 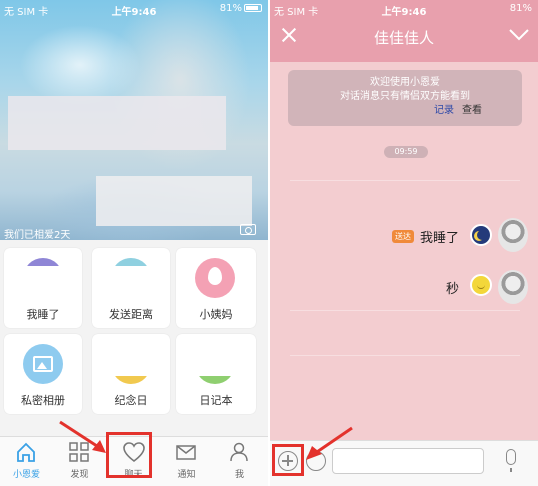 I want to click on chat-header: 无 SIM 卡 上午9:46 81% 佳佳佳人, so click(x=404, y=31).